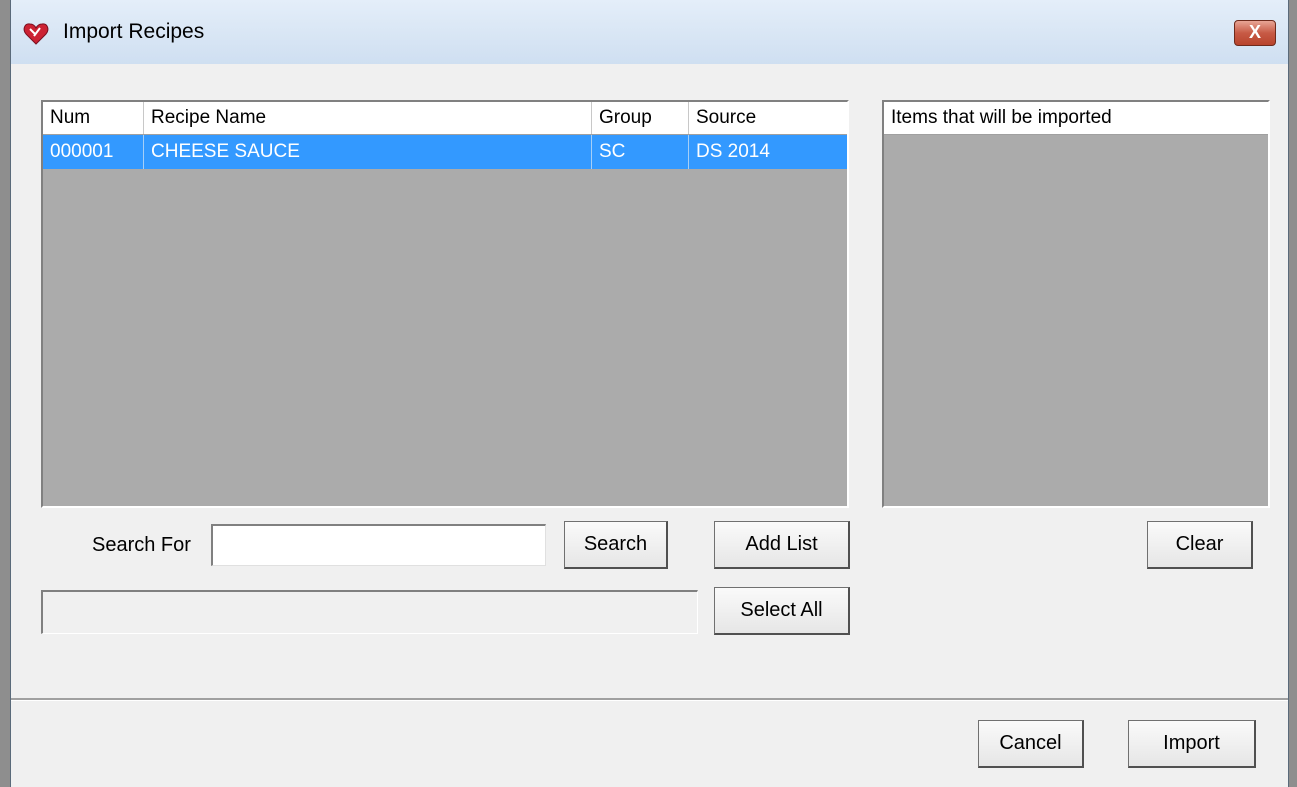  Describe the element at coordinates (616, 545) in the screenshot. I see `search-button: Search` at that location.